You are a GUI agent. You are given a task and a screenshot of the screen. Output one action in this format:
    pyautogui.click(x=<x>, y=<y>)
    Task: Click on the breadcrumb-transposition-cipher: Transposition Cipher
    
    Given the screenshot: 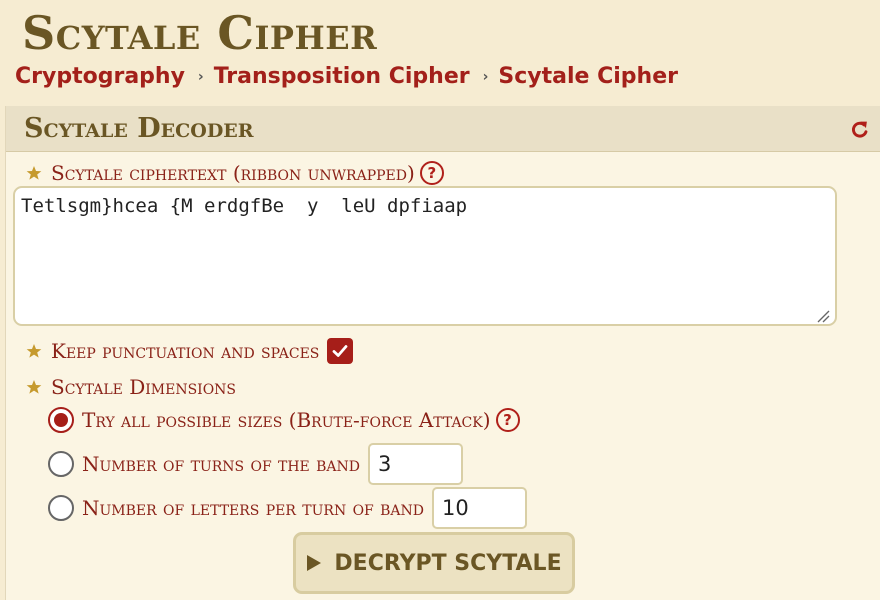 What is the action you would take?
    pyautogui.click(x=342, y=76)
    